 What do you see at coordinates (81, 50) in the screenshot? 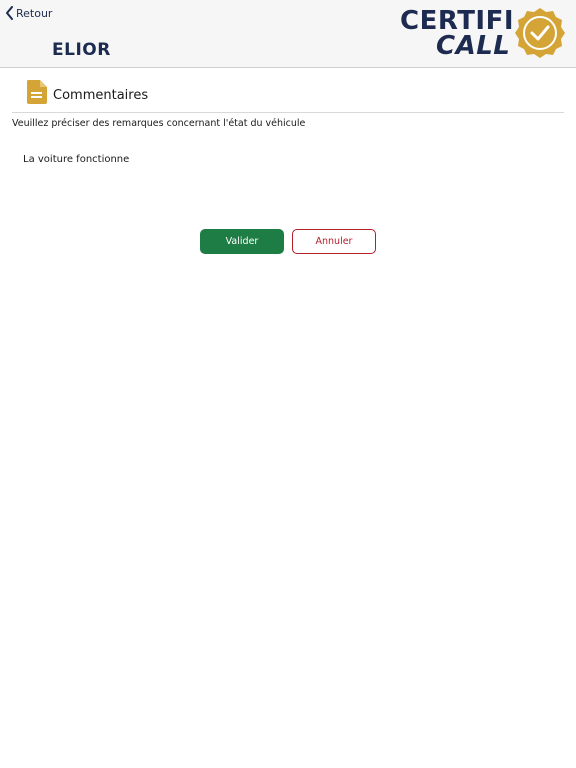
I see `company-name: ELIOR` at bounding box center [81, 50].